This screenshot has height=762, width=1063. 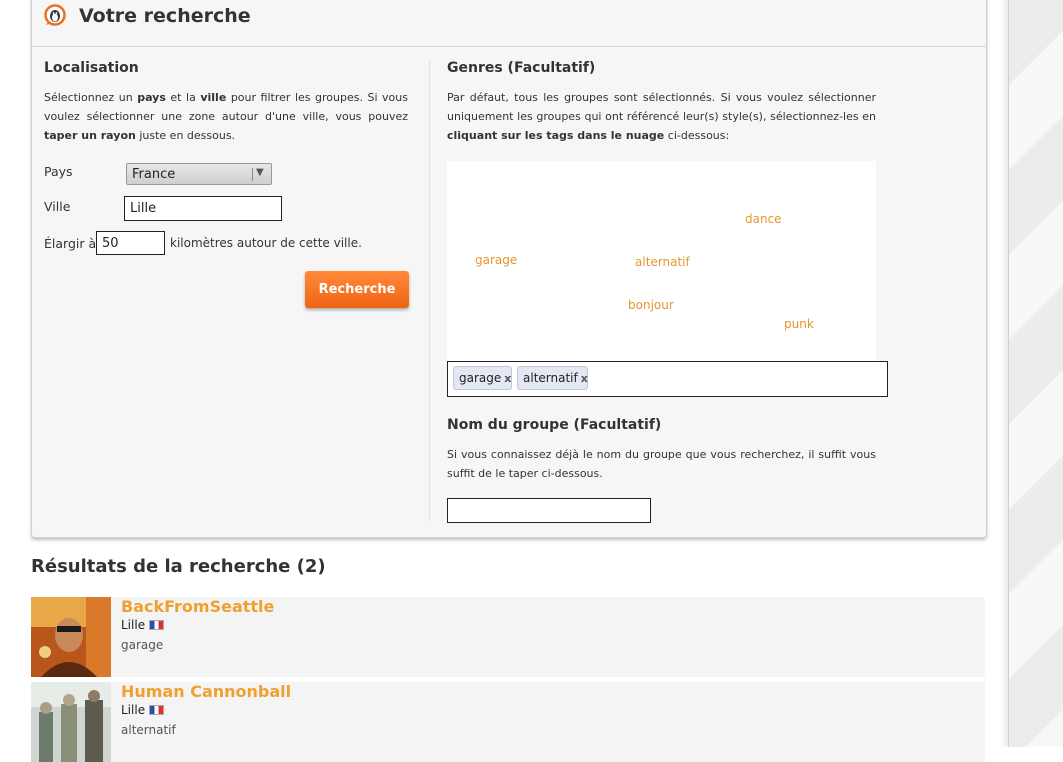 I want to click on help-emphasis: cliquant sur les tags dans le nuage, so click(x=556, y=135).